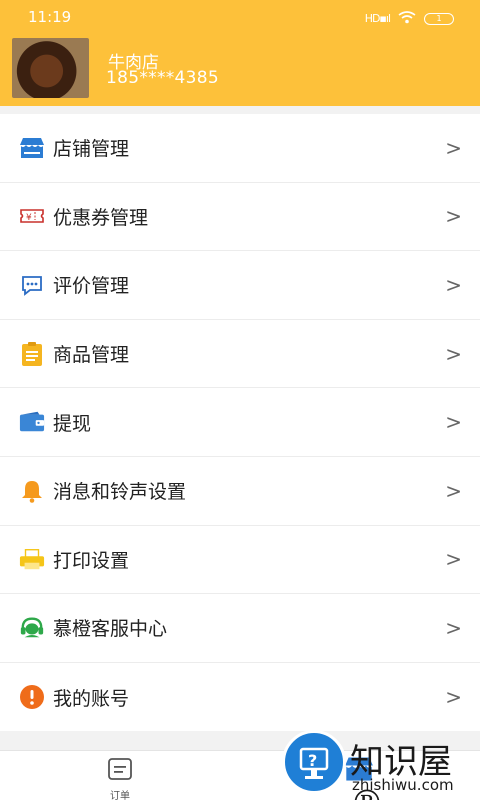  I want to click on battery-icon: 1, so click(439, 18).